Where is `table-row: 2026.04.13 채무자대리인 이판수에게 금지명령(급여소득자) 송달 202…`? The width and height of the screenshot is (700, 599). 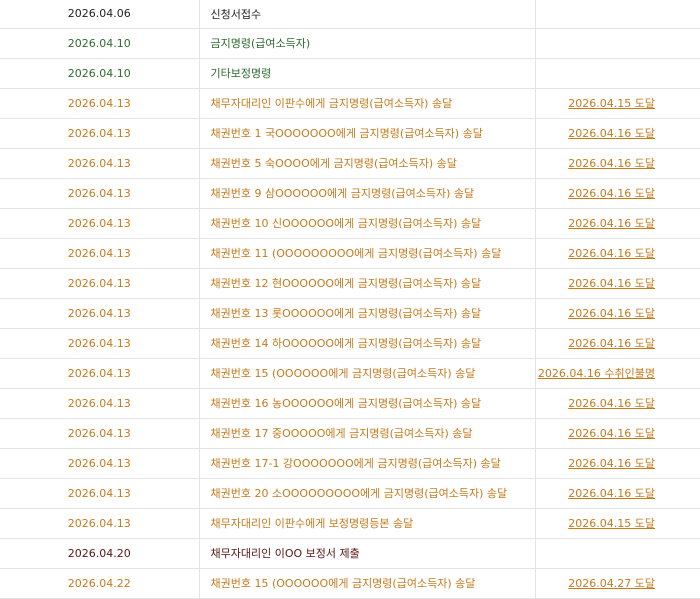 table-row: 2026.04.13 채무자대리인 이판수에게 금지명령(급여소득자) 송달 202… is located at coordinates (350, 103).